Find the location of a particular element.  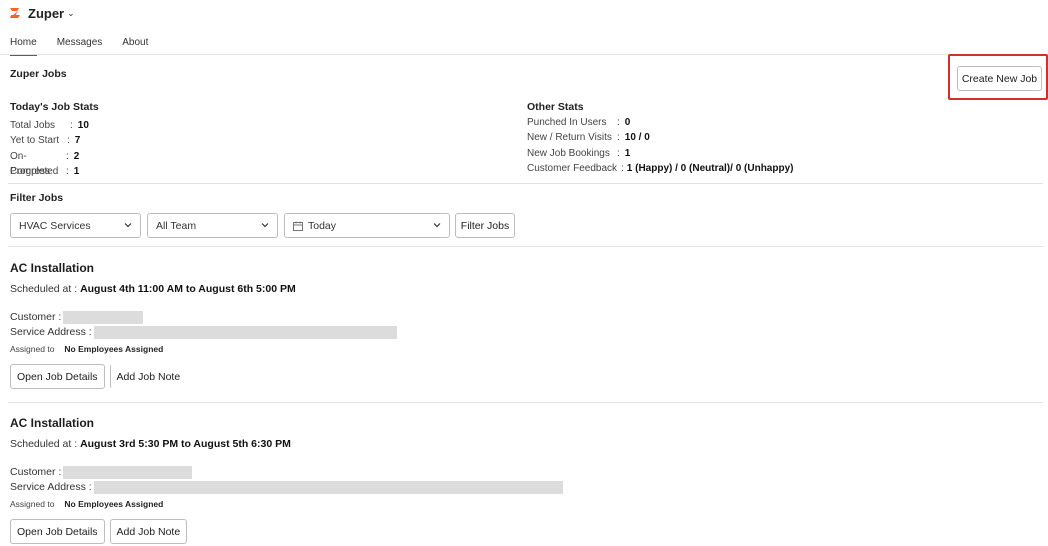

date-select: Today is located at coordinates (367, 225).